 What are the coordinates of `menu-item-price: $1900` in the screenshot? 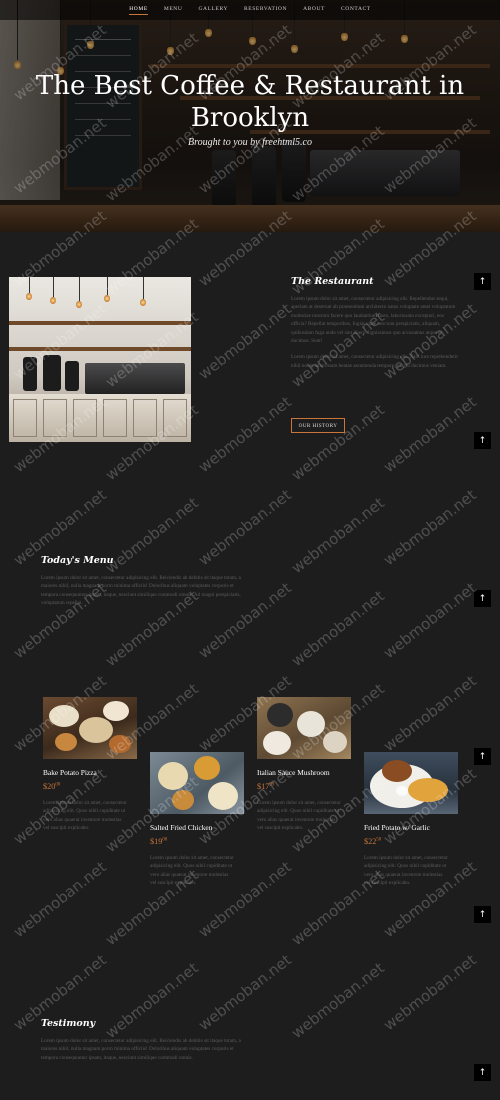 It's located at (159, 841).